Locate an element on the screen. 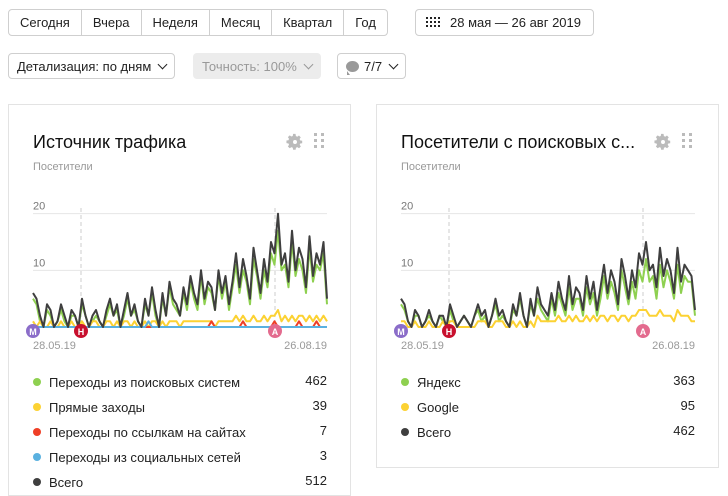 The width and height of the screenshot is (728, 496). calendar-icon is located at coordinates (433, 22).